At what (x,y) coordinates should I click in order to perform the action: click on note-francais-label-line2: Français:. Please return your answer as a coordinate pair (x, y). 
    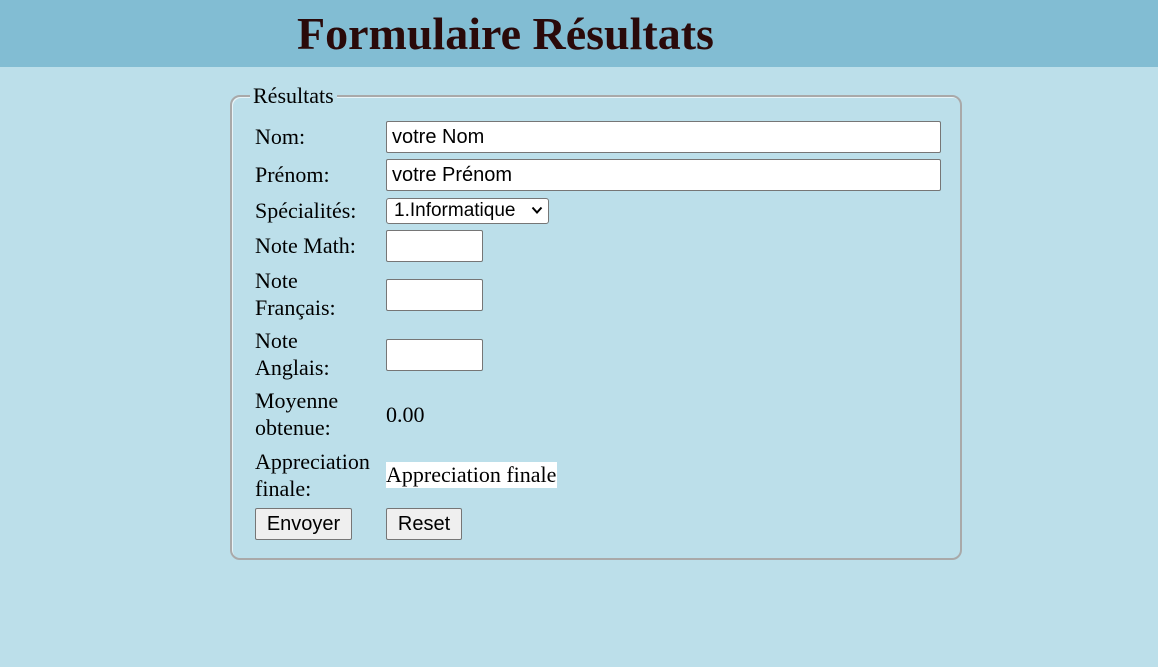
    Looking at the image, I should click on (295, 307).